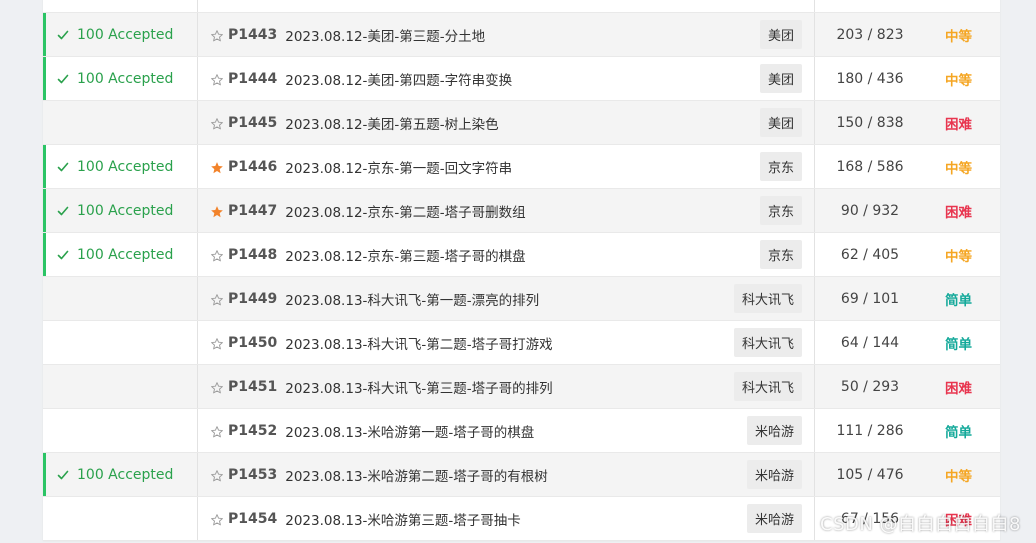  I want to click on problem-id: P1450, so click(252, 343).